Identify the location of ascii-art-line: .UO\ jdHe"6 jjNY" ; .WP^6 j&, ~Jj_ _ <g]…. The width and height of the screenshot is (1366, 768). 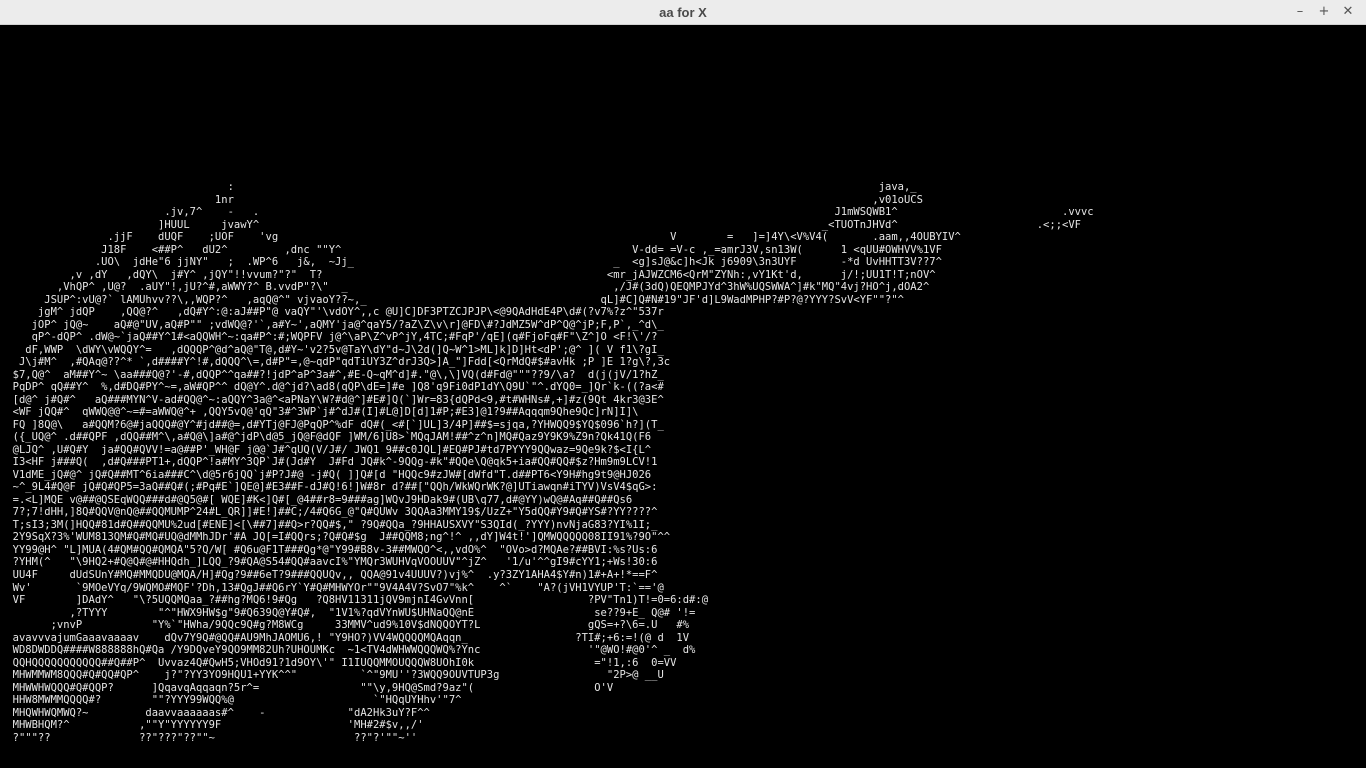
(471, 262).